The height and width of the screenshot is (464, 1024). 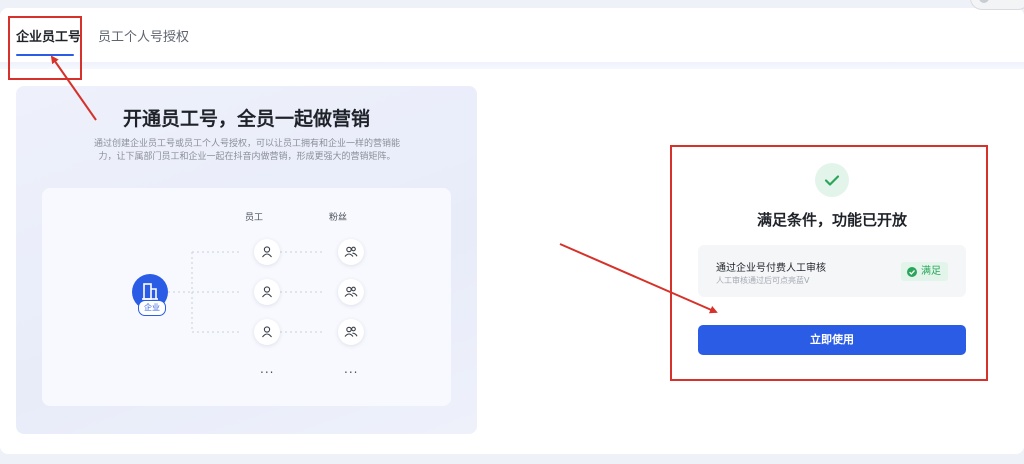 What do you see at coordinates (45, 48) in the screenshot?
I see `annotation-box-tab` at bounding box center [45, 48].